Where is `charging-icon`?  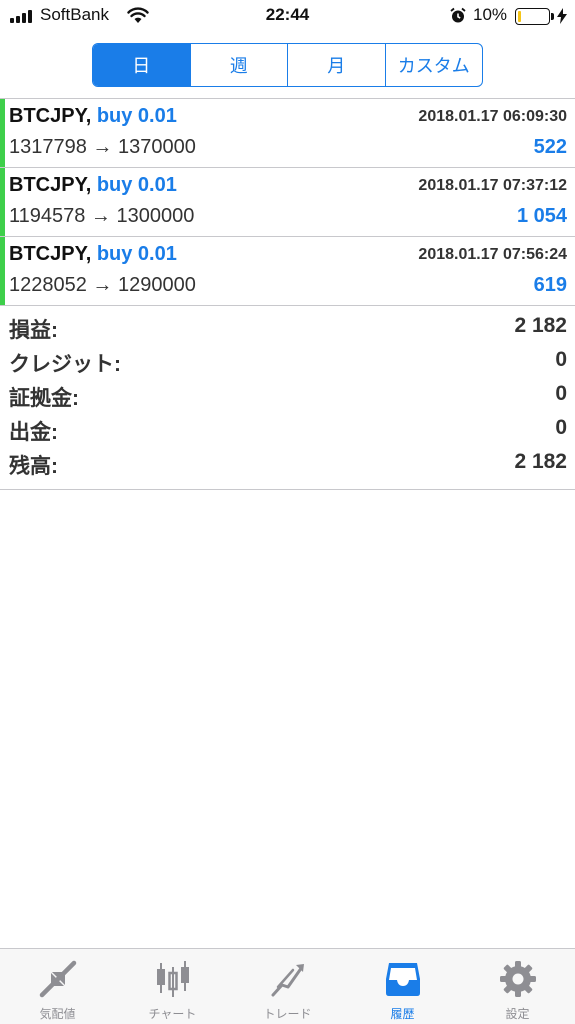
charging-icon is located at coordinates (562, 16).